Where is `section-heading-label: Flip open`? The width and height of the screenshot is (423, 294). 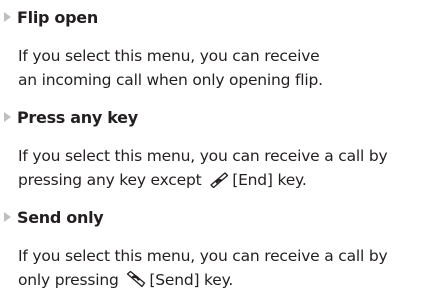 section-heading-label: Flip open is located at coordinates (57, 17).